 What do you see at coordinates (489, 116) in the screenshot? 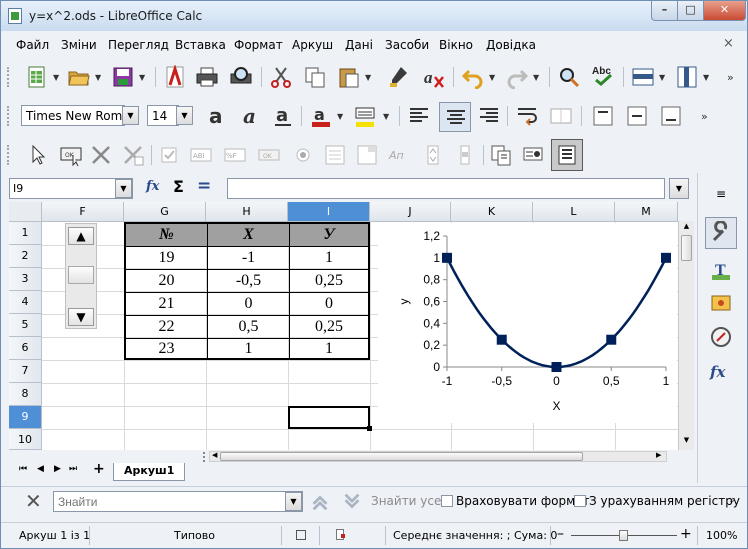
I see `align-right-icon` at bounding box center [489, 116].